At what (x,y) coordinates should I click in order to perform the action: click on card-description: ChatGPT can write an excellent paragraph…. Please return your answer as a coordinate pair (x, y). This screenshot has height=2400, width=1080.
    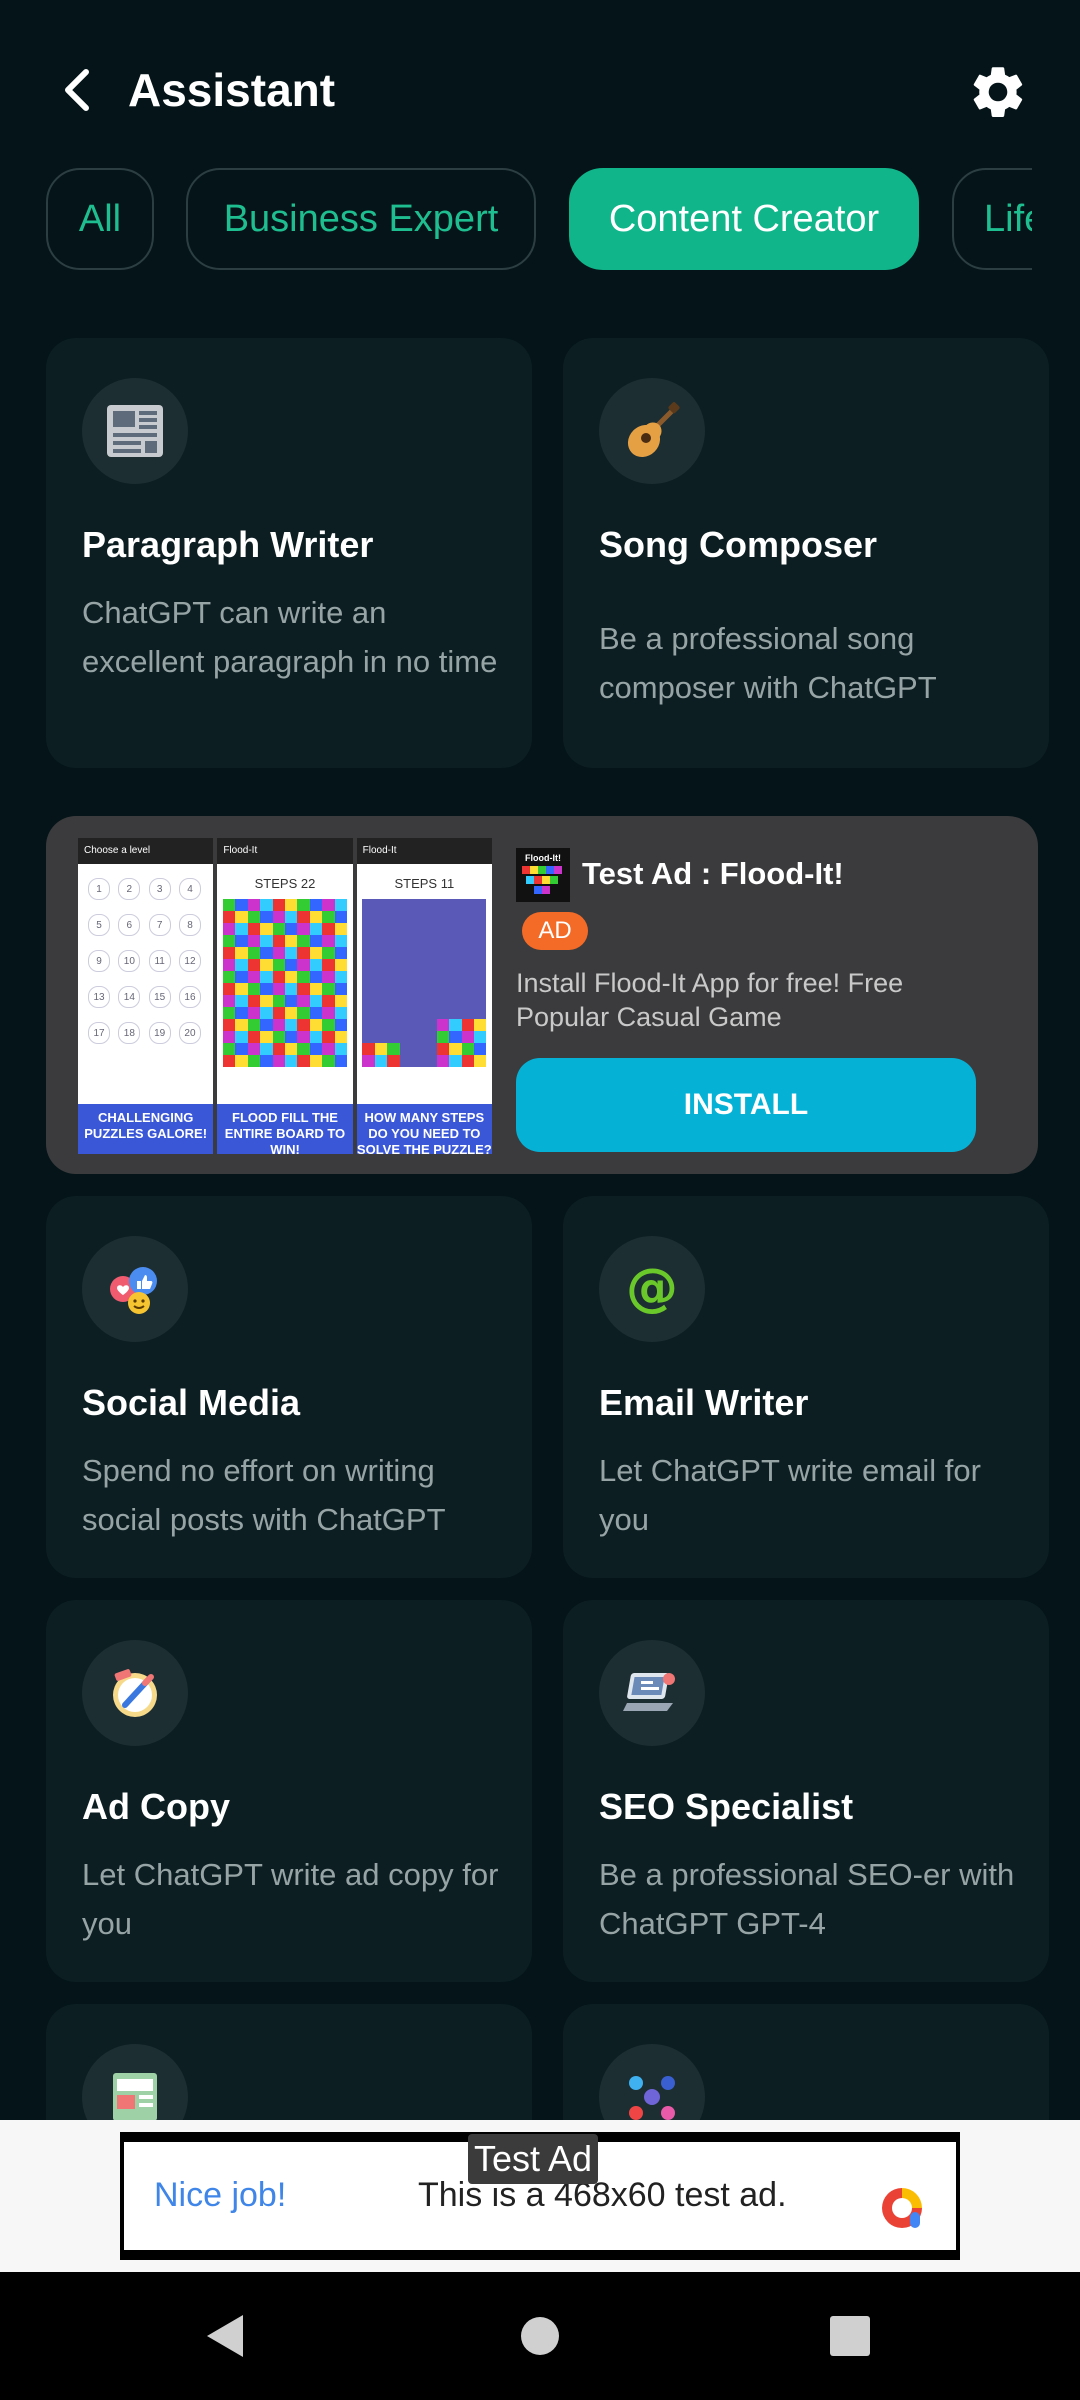
    Looking at the image, I should click on (290, 637).